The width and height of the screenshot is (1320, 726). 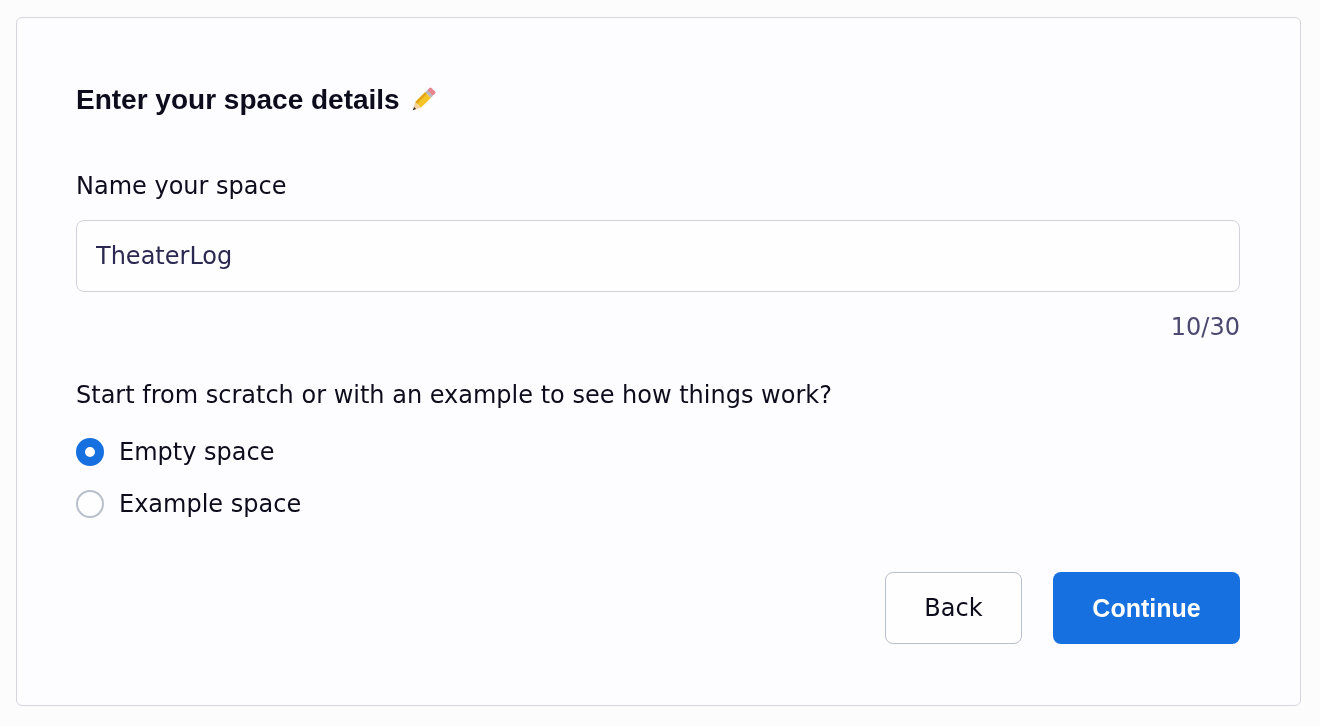 What do you see at coordinates (658, 256) in the screenshot?
I see `name-input-field: TheaterLog` at bounding box center [658, 256].